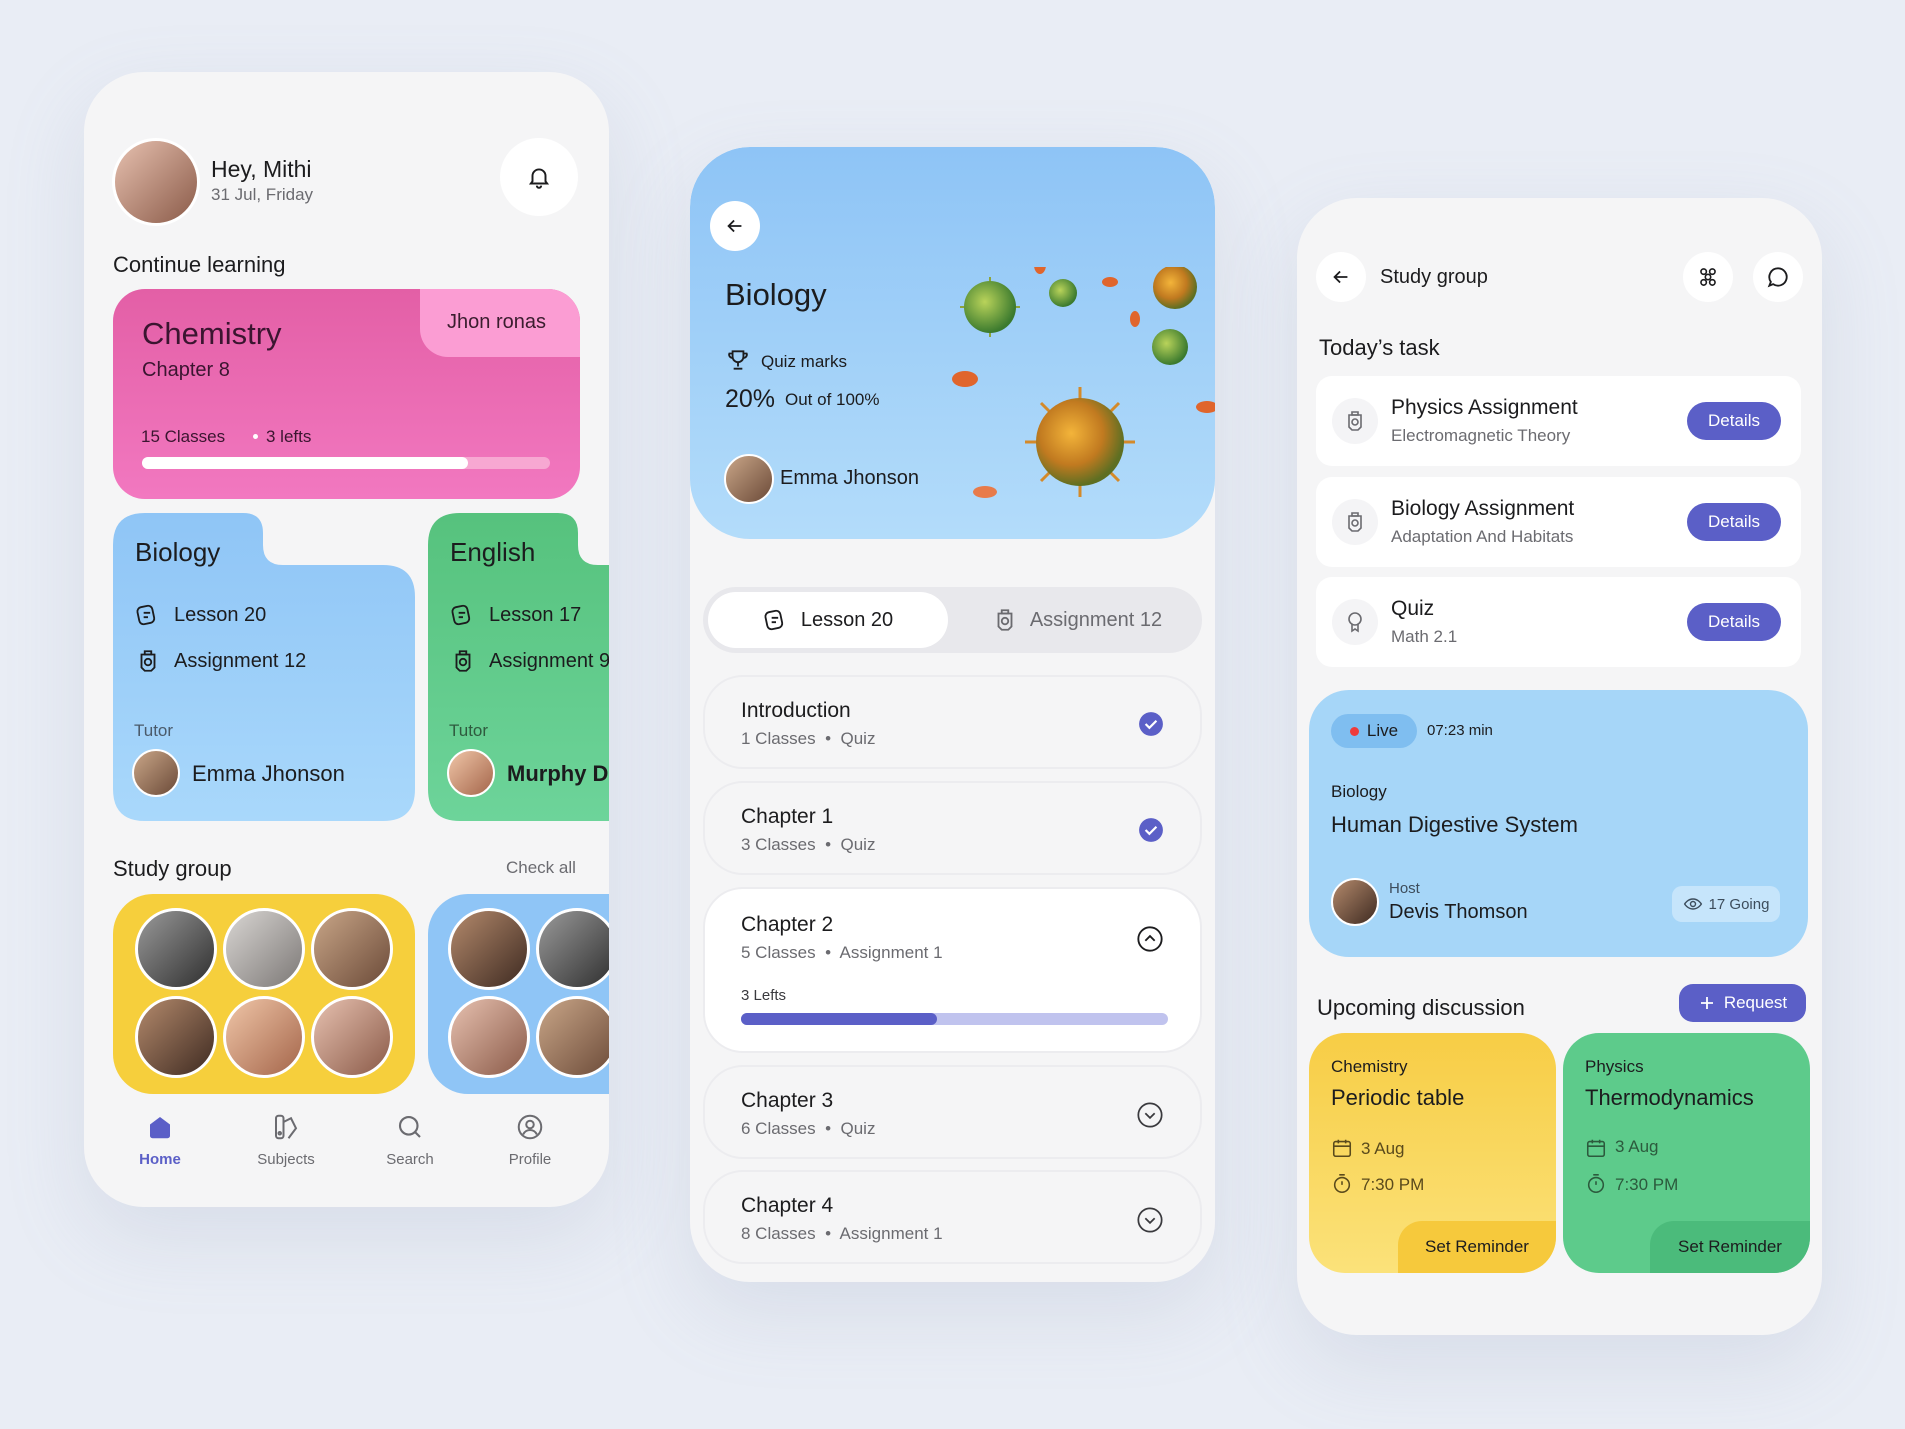 Image resolution: width=1905 pixels, height=1429 pixels. I want to click on card-lesson: Lesson 17, so click(535, 615).